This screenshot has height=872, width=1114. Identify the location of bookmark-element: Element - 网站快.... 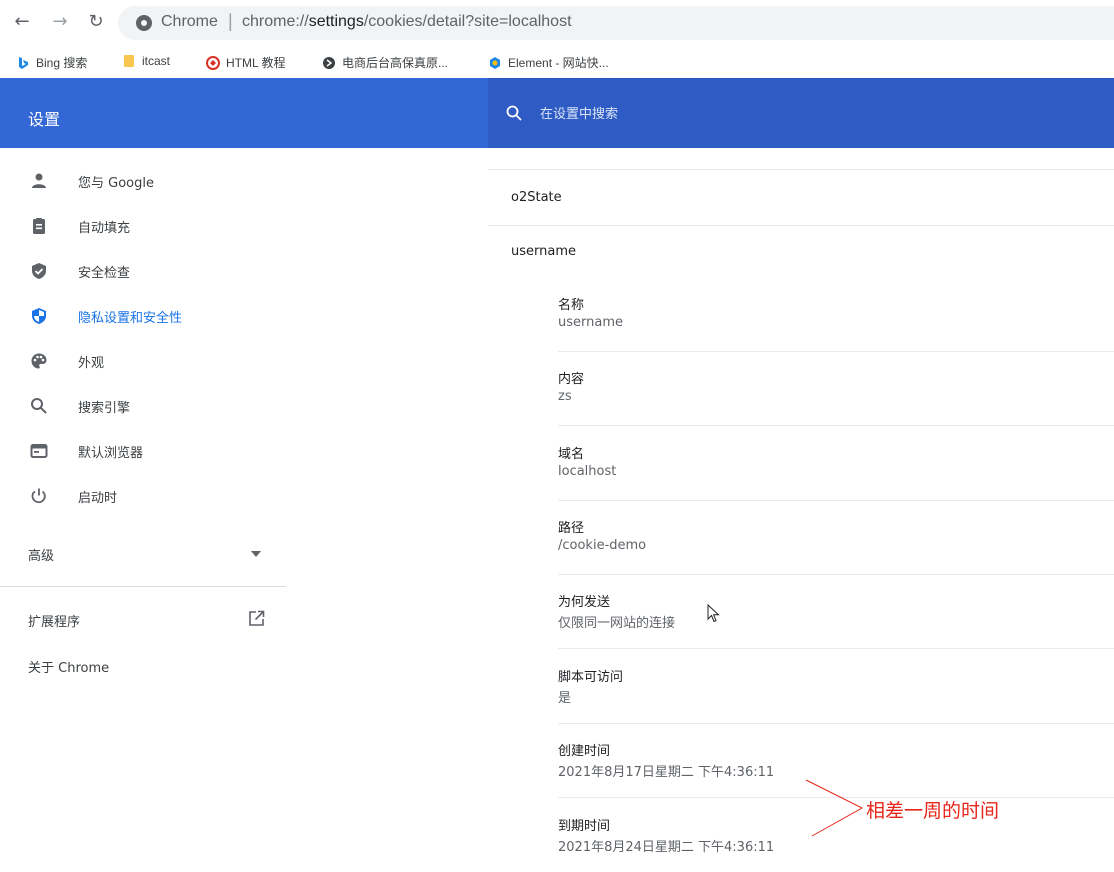
(548, 62).